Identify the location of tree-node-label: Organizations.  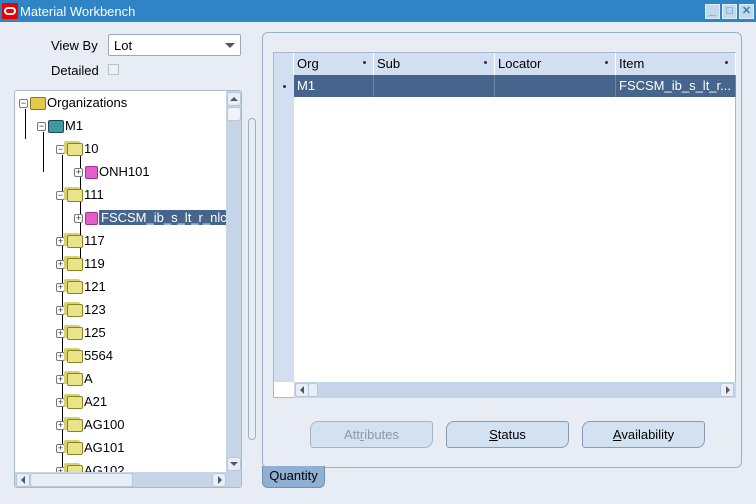
(87, 102).